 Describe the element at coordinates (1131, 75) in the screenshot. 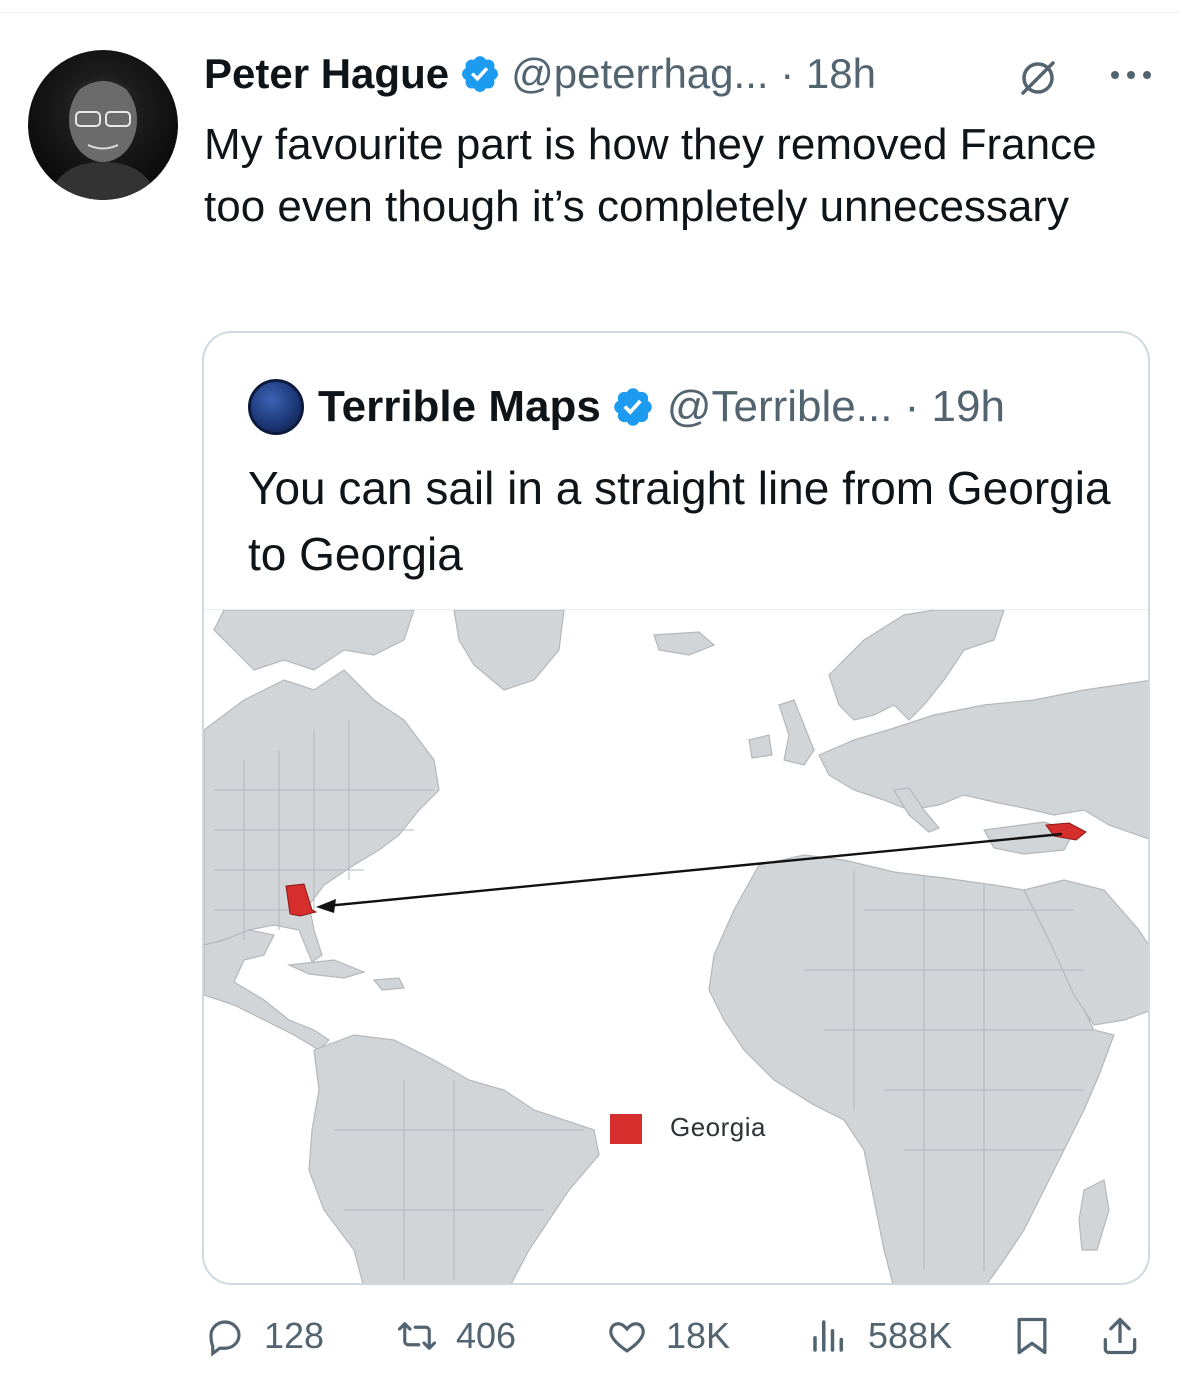

I see `more-icon` at that location.